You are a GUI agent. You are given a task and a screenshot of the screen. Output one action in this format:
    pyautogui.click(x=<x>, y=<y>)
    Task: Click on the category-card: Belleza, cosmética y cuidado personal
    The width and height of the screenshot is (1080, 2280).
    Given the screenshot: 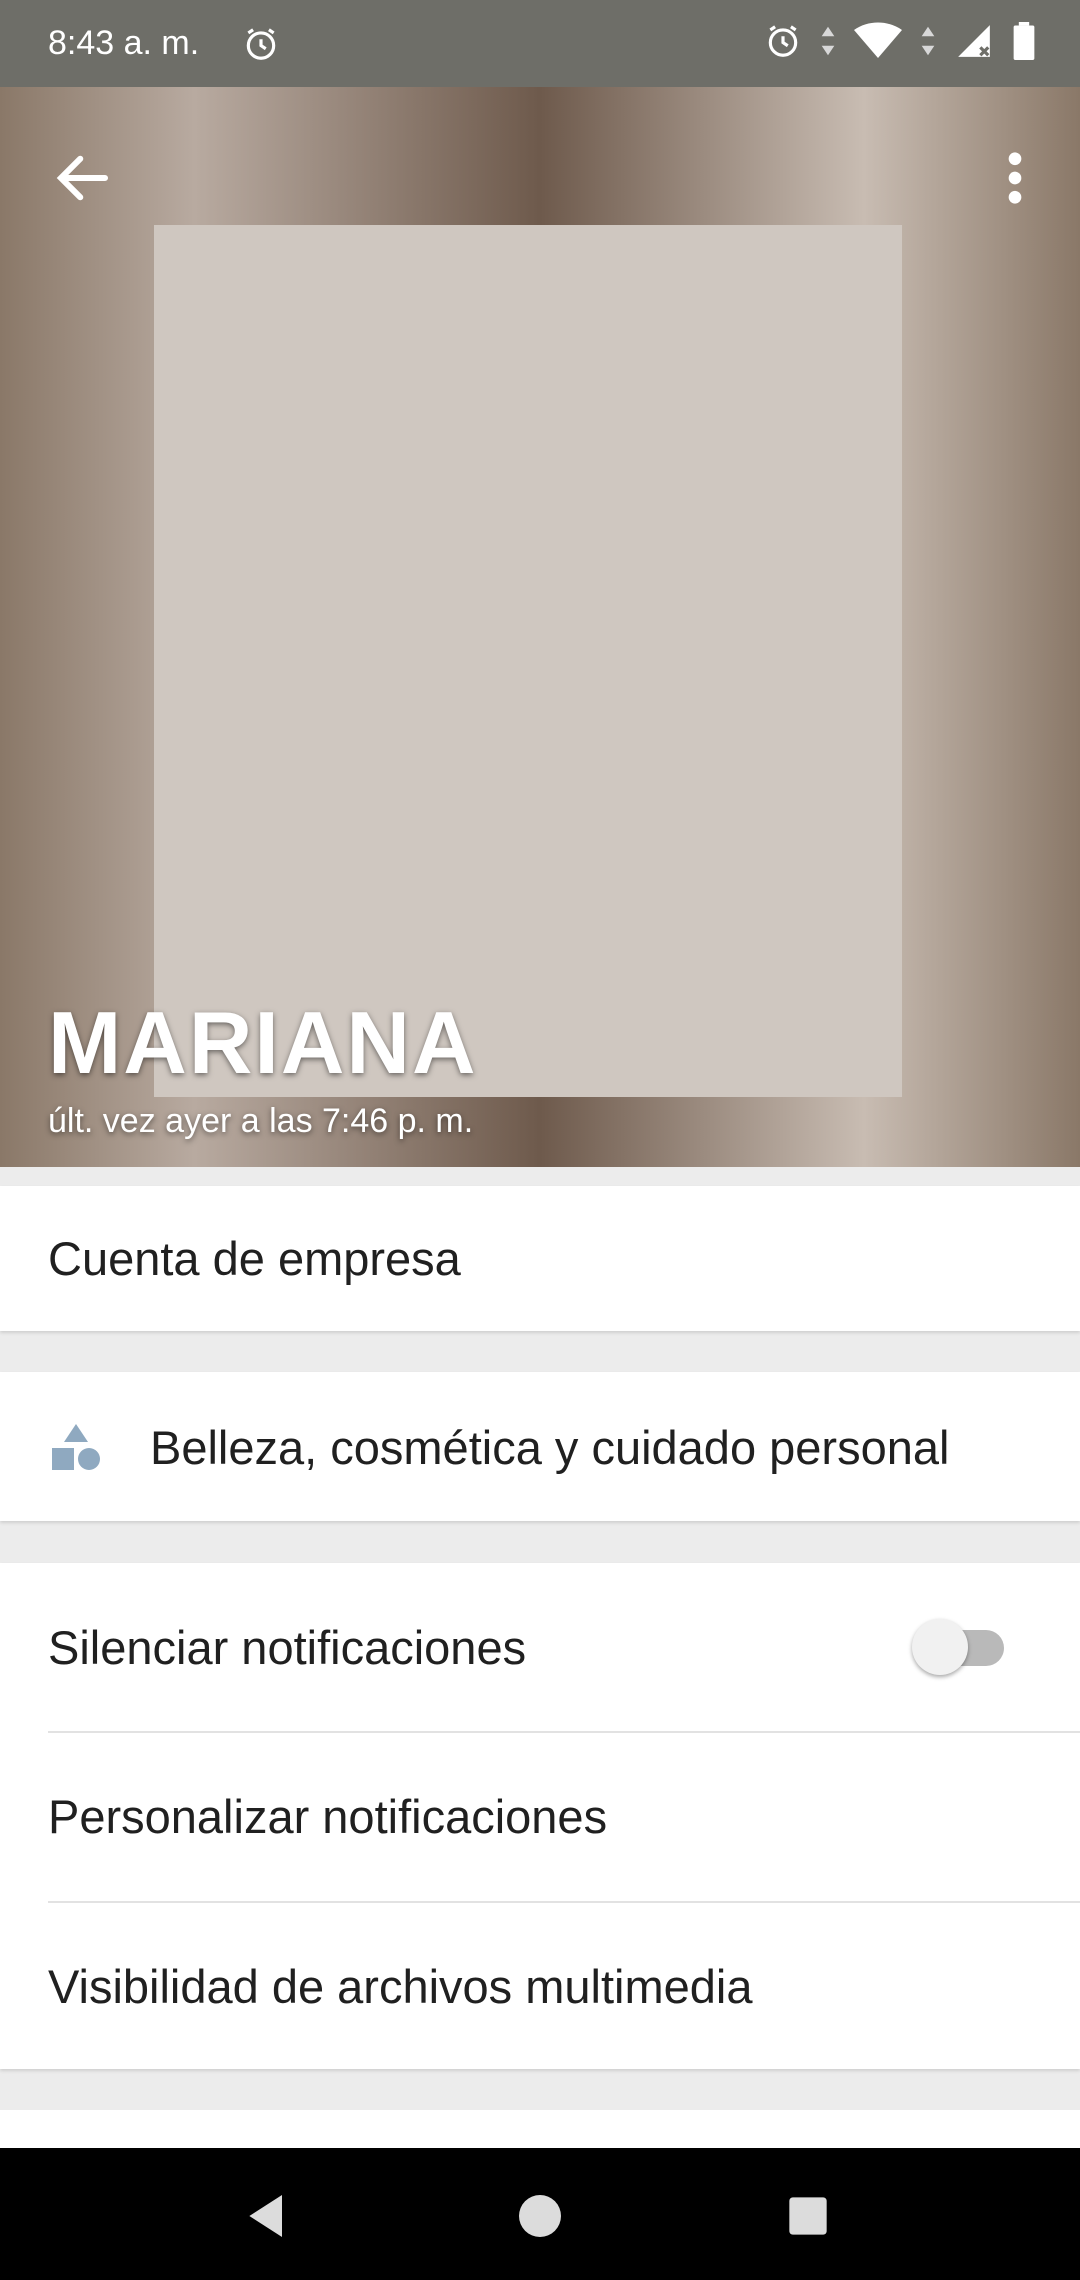 What is the action you would take?
    pyautogui.click(x=540, y=1446)
    